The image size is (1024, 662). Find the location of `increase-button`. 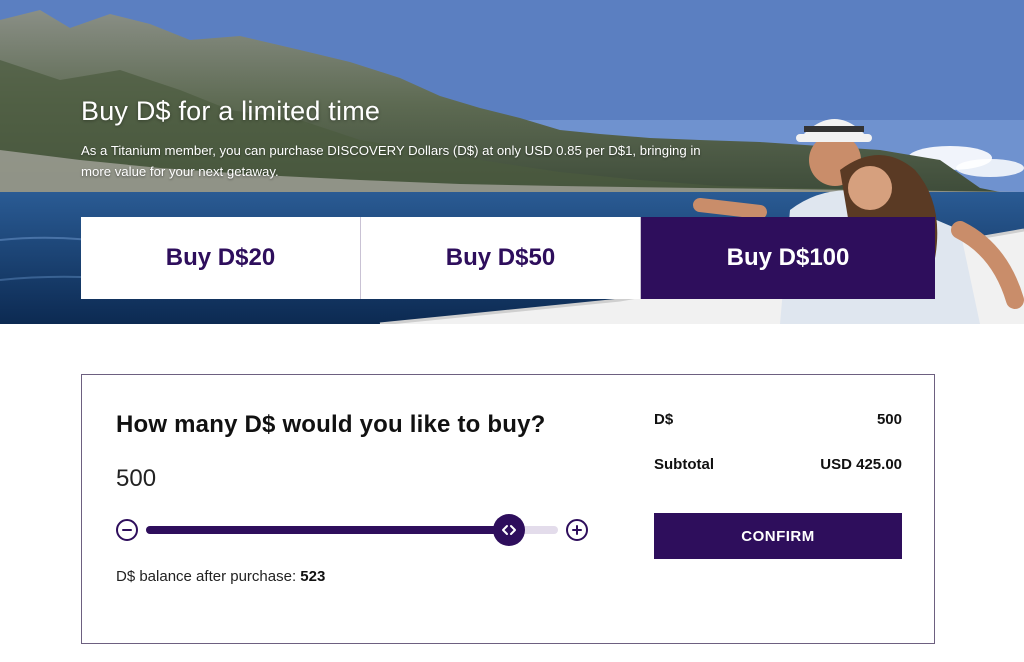

increase-button is located at coordinates (577, 530).